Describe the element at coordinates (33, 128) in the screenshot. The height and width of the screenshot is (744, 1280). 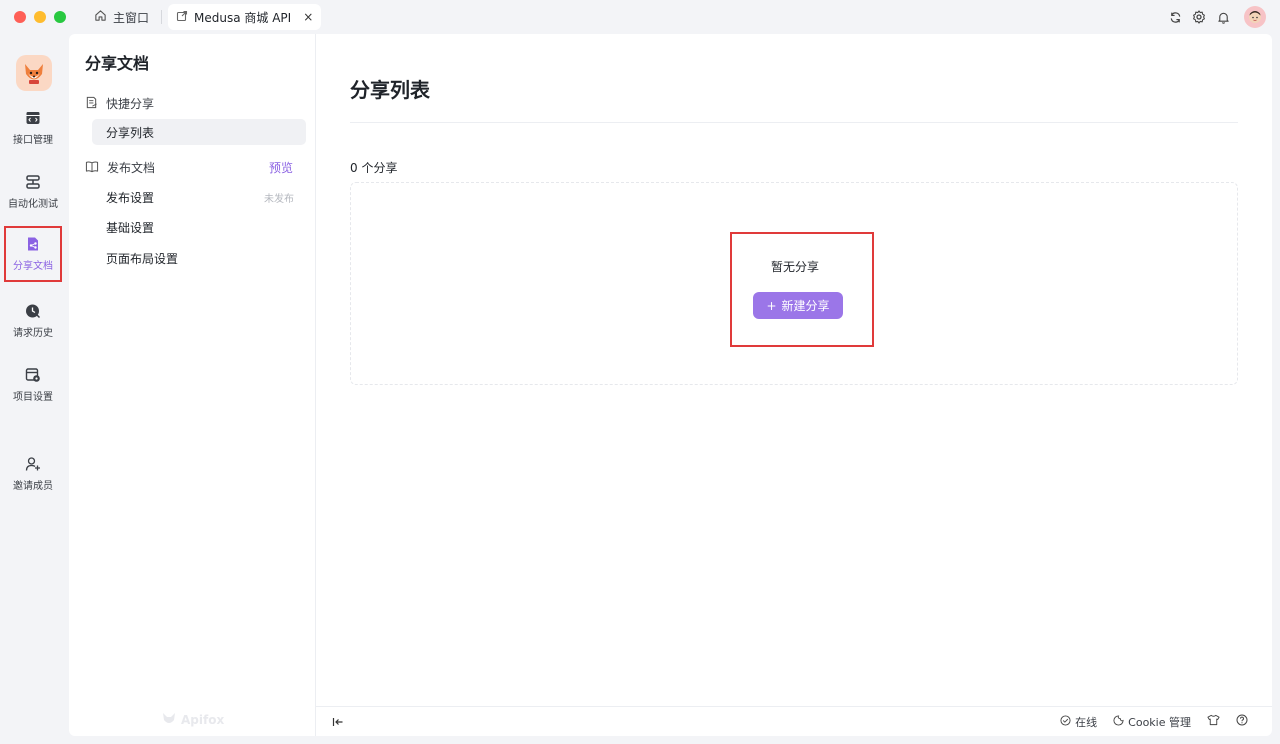
I see `rail-item-api: 接口管理` at that location.